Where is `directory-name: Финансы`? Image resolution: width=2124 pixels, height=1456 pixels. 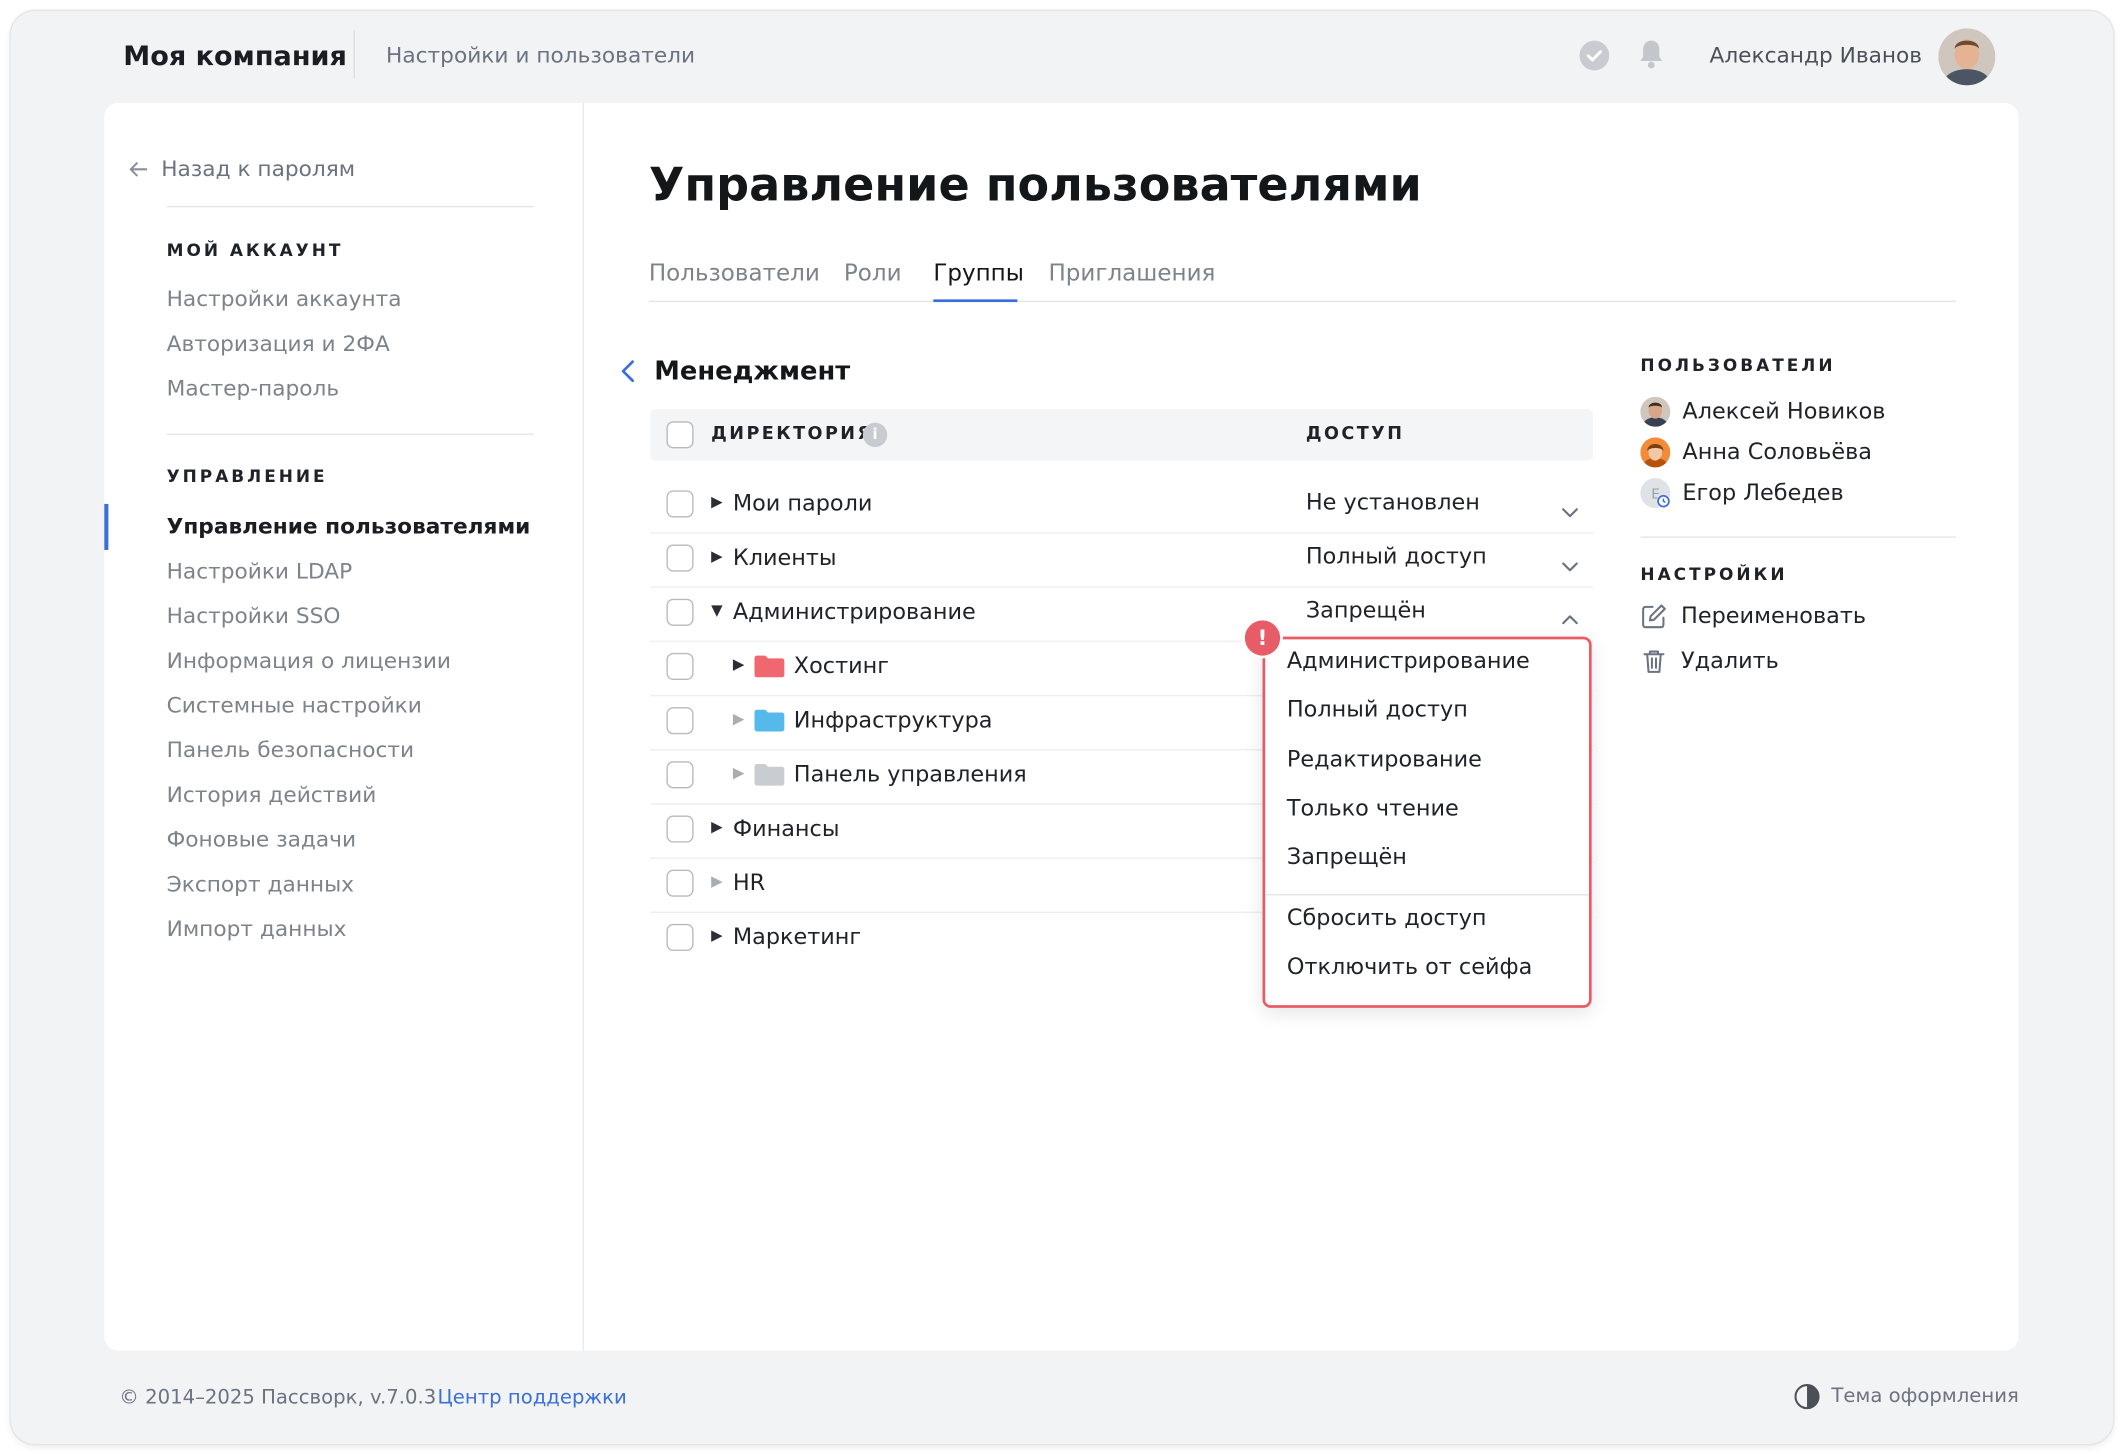 directory-name: Финансы is located at coordinates (786, 829).